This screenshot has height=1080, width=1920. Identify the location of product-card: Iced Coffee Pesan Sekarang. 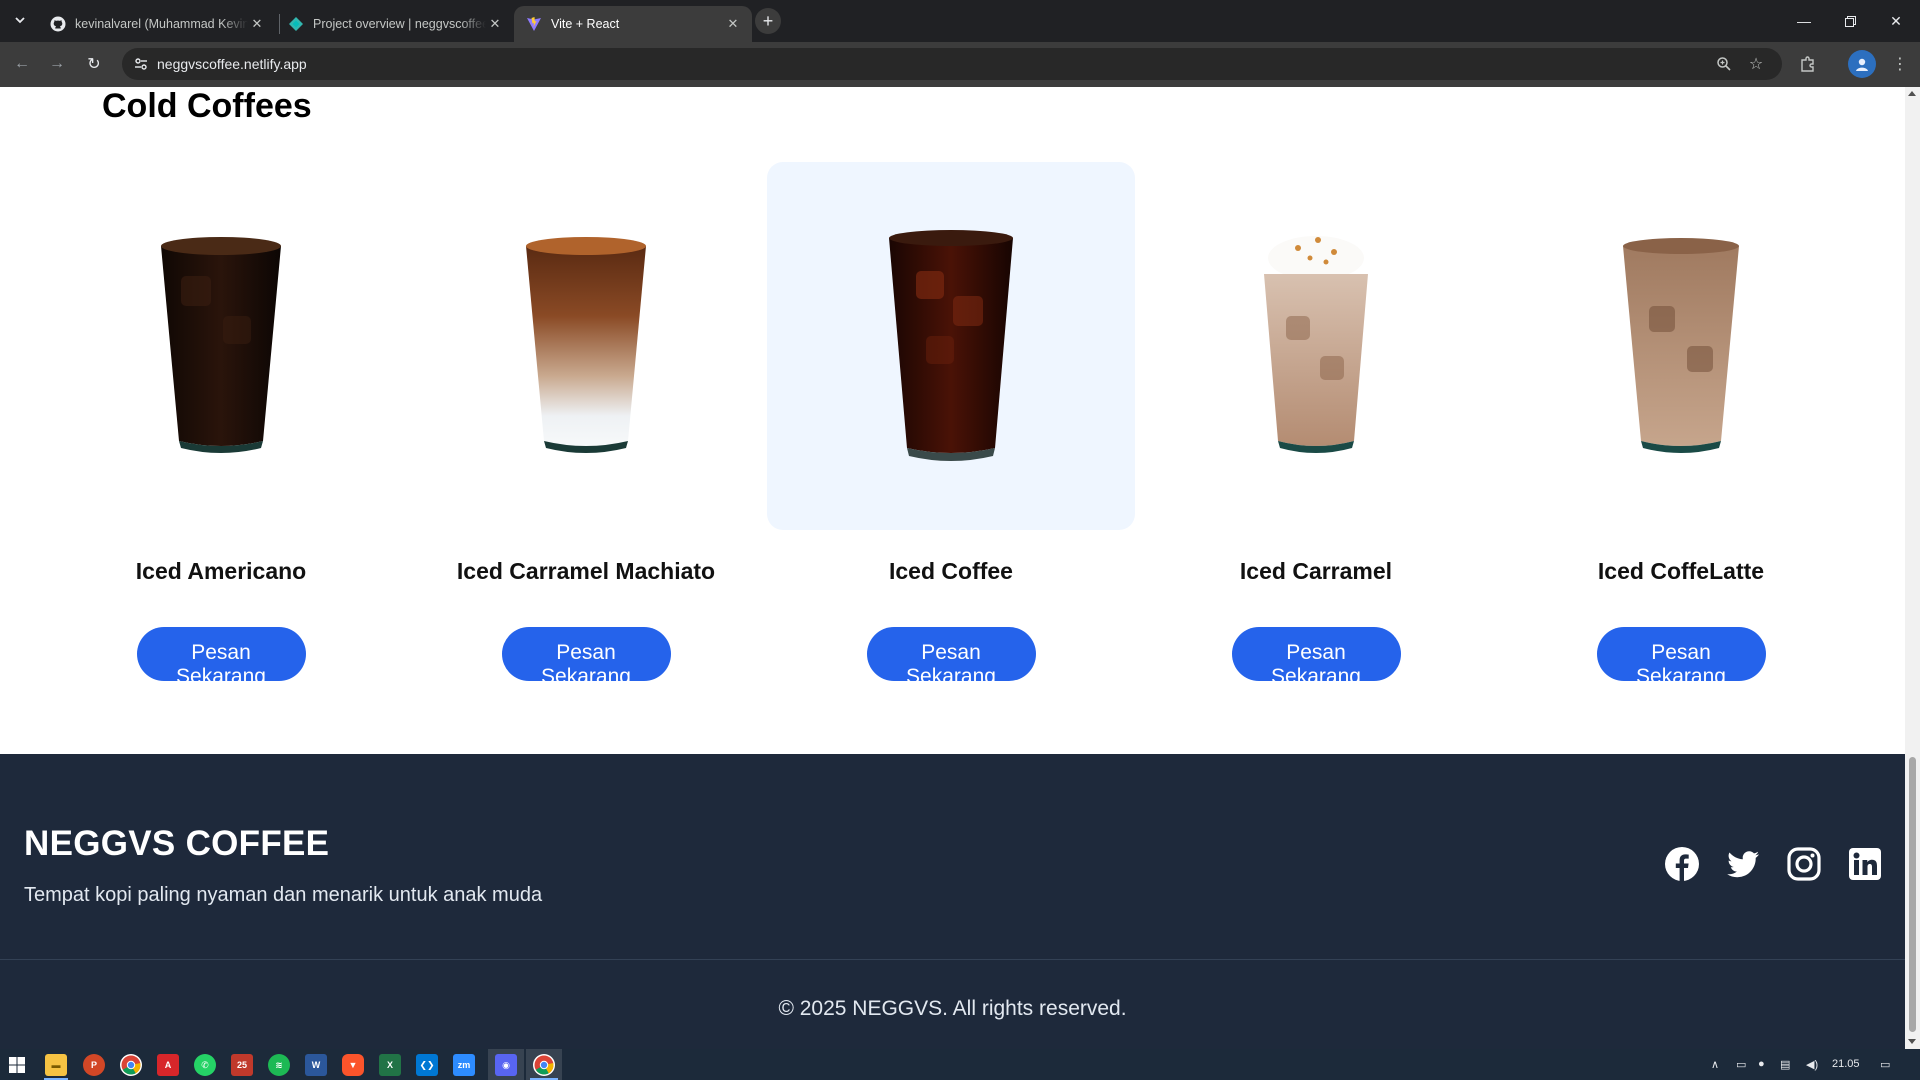
(951, 425).